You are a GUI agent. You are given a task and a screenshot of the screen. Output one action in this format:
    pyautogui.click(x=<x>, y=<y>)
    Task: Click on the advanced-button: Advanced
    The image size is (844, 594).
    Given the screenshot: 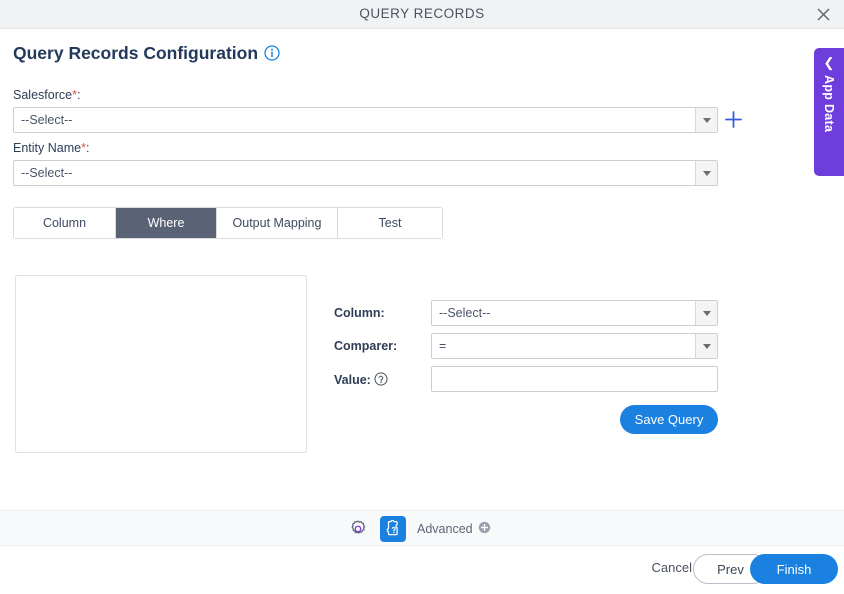 What is the action you would take?
    pyautogui.click(x=454, y=529)
    